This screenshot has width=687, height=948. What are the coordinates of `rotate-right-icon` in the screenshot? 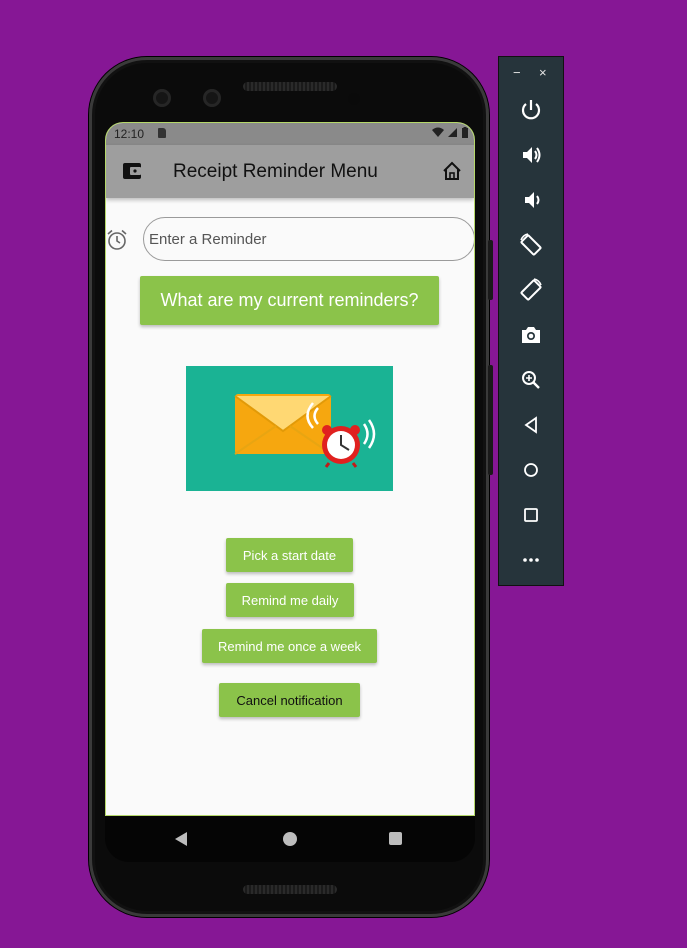 It's located at (531, 290).